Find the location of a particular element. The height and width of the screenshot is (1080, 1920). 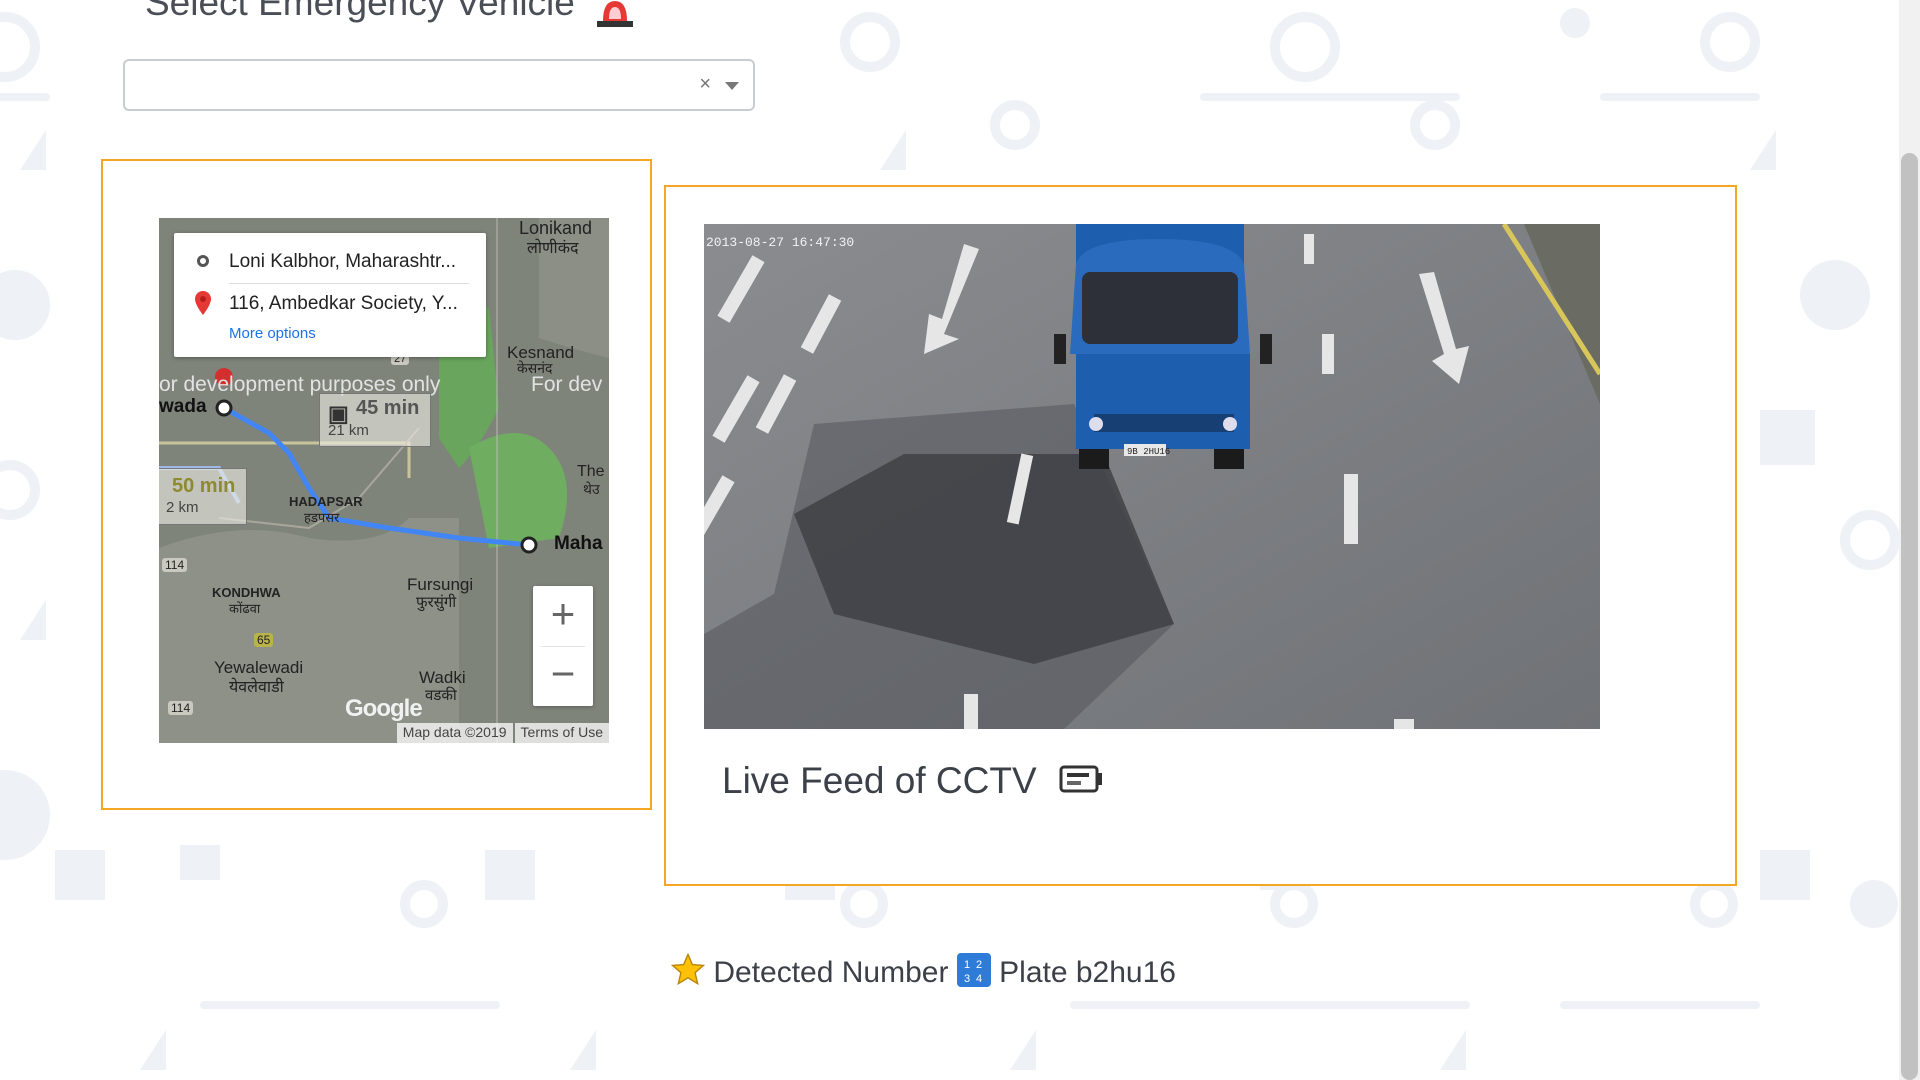

place-label: फुरसुंगी is located at coordinates (436, 602).